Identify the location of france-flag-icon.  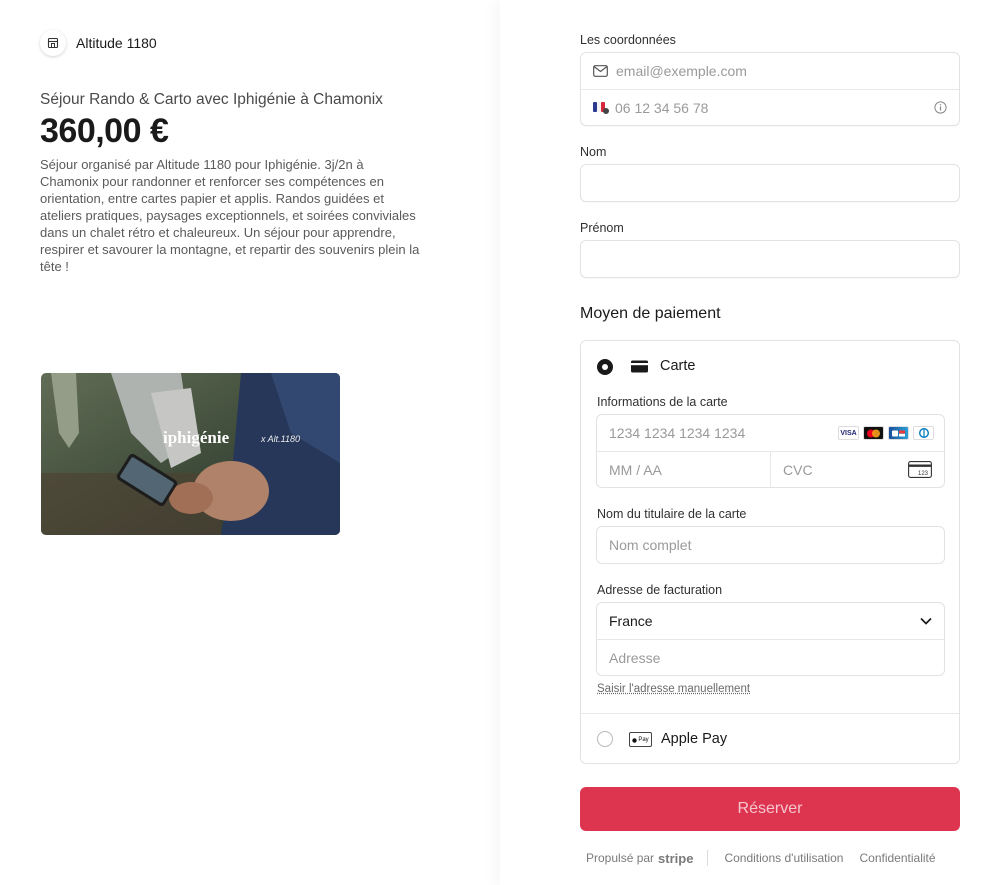
(601, 107).